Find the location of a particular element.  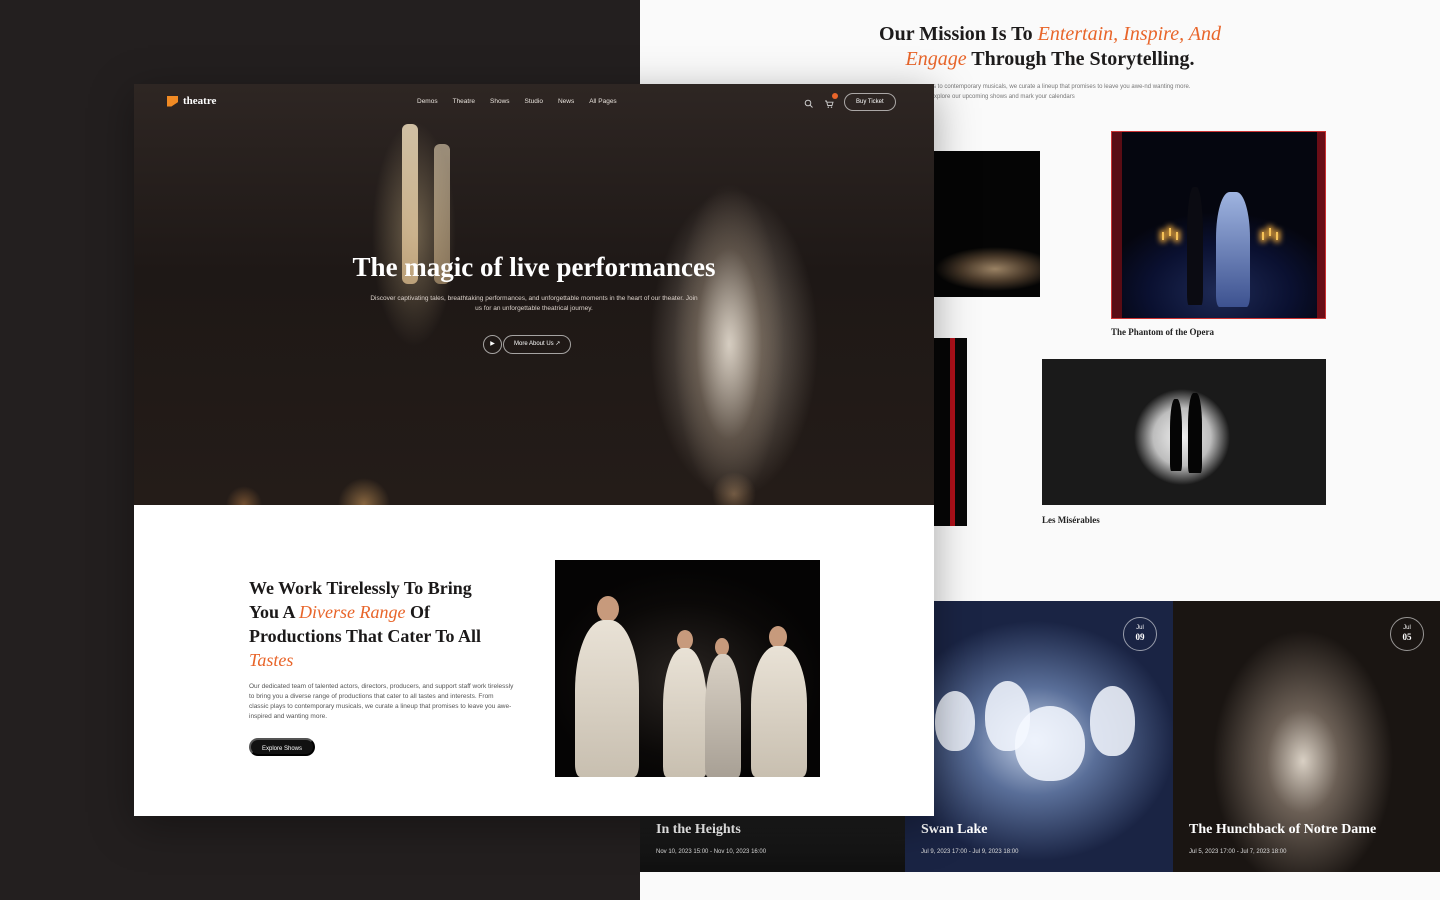

mission-title-start: Our Mission Is To is located at coordinates (958, 34).